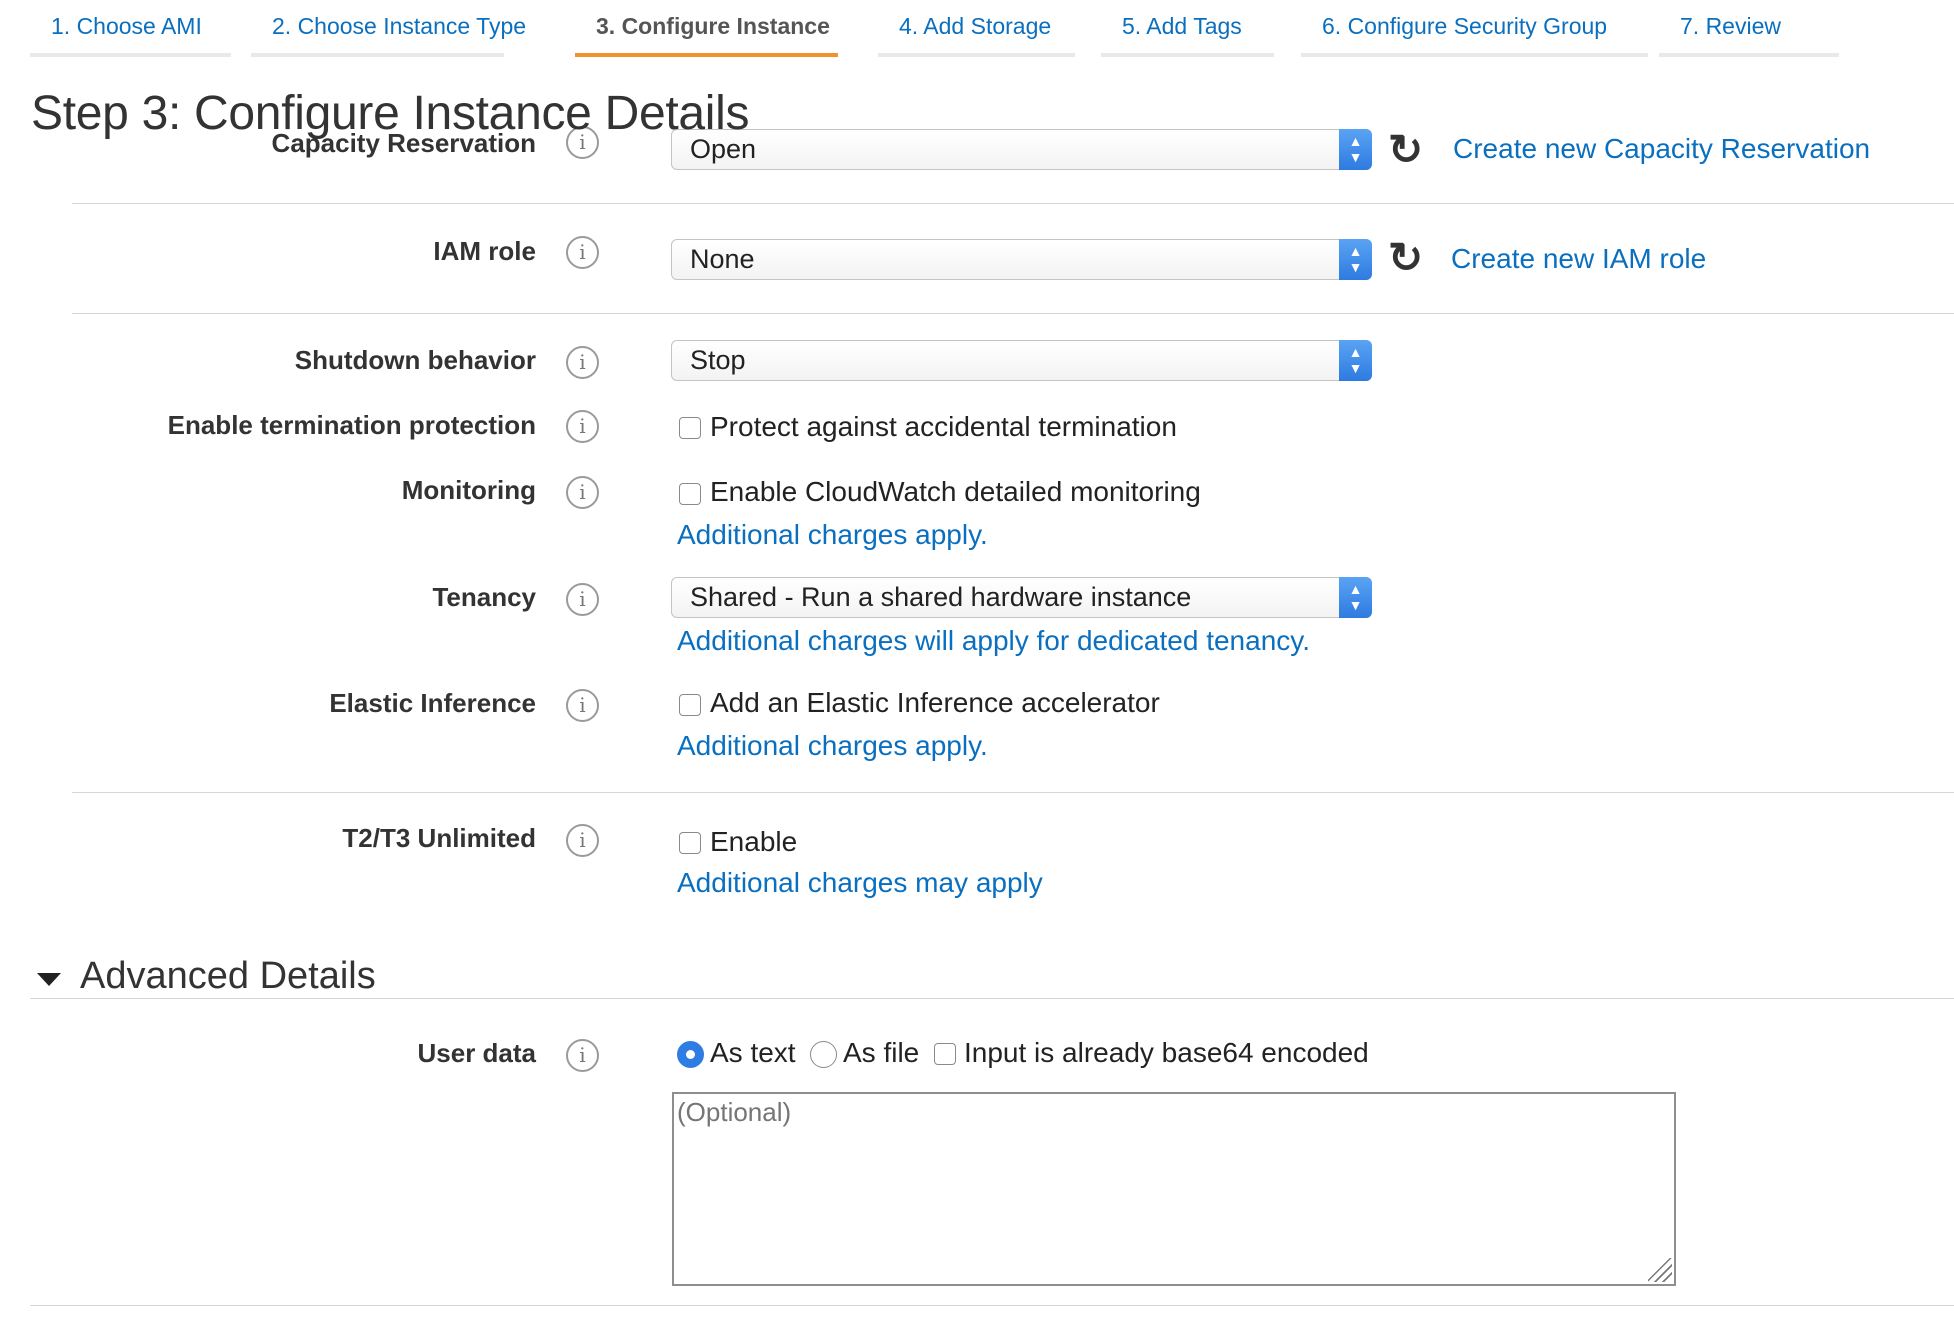 This screenshot has height=1336, width=1954. I want to click on iam-role-select: None ▲ ▼, so click(1021, 259).